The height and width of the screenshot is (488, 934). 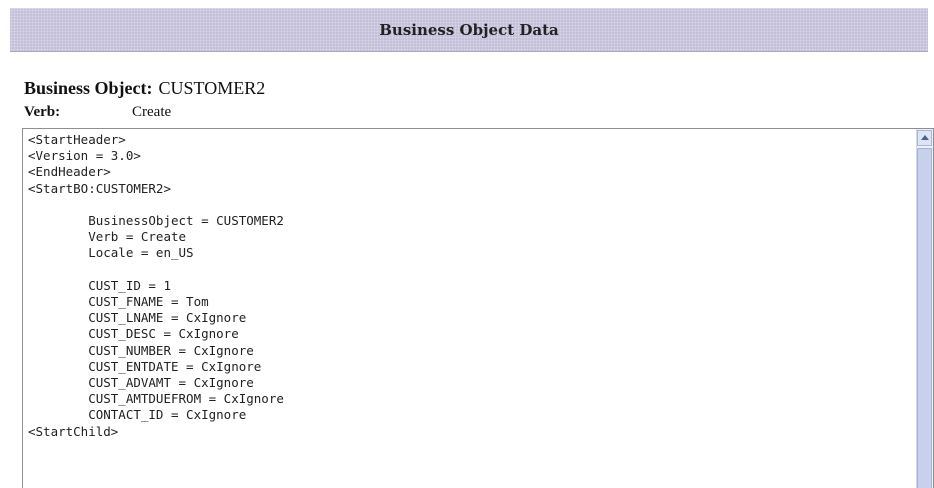 I want to click on verb-label: Verb:, so click(x=42, y=112).